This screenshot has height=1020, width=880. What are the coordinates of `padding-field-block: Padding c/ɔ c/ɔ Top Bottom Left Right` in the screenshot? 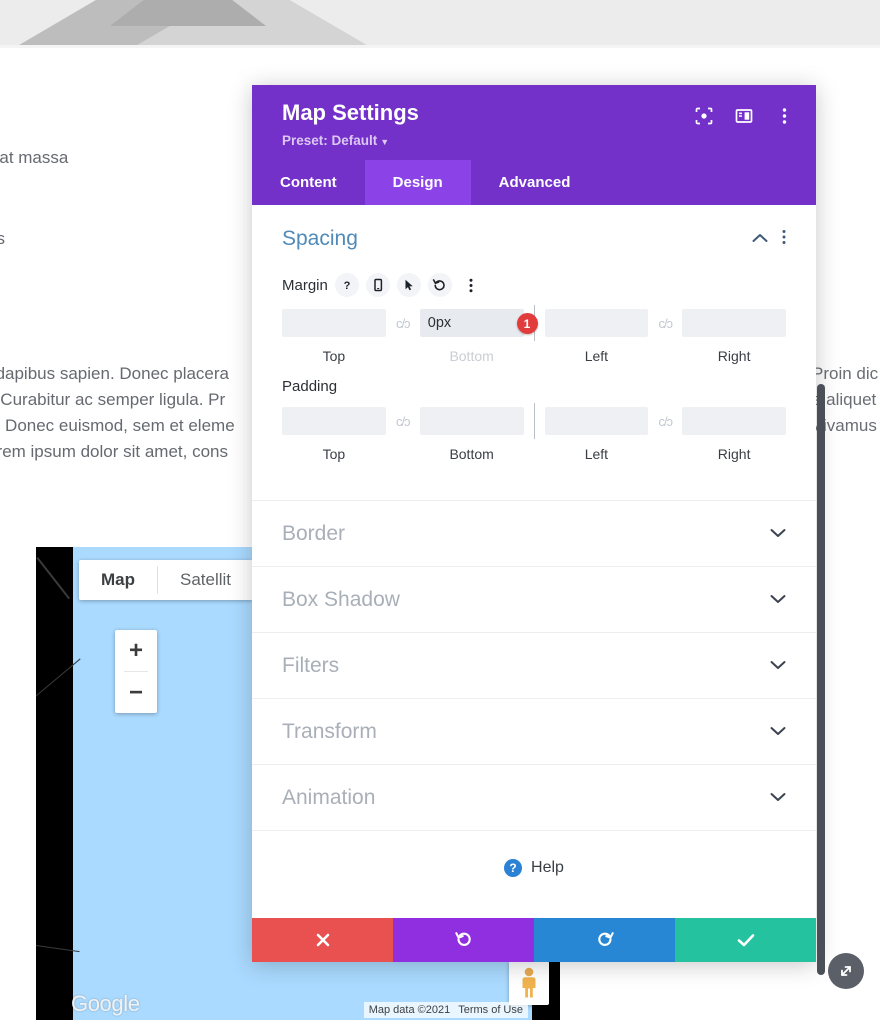 It's located at (534, 420).